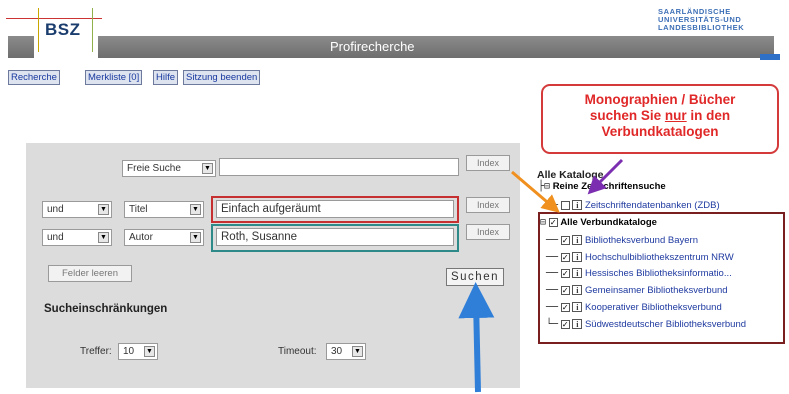 This screenshot has width=789, height=394. I want to click on group-label: Alle Verbundkataloge, so click(608, 222).